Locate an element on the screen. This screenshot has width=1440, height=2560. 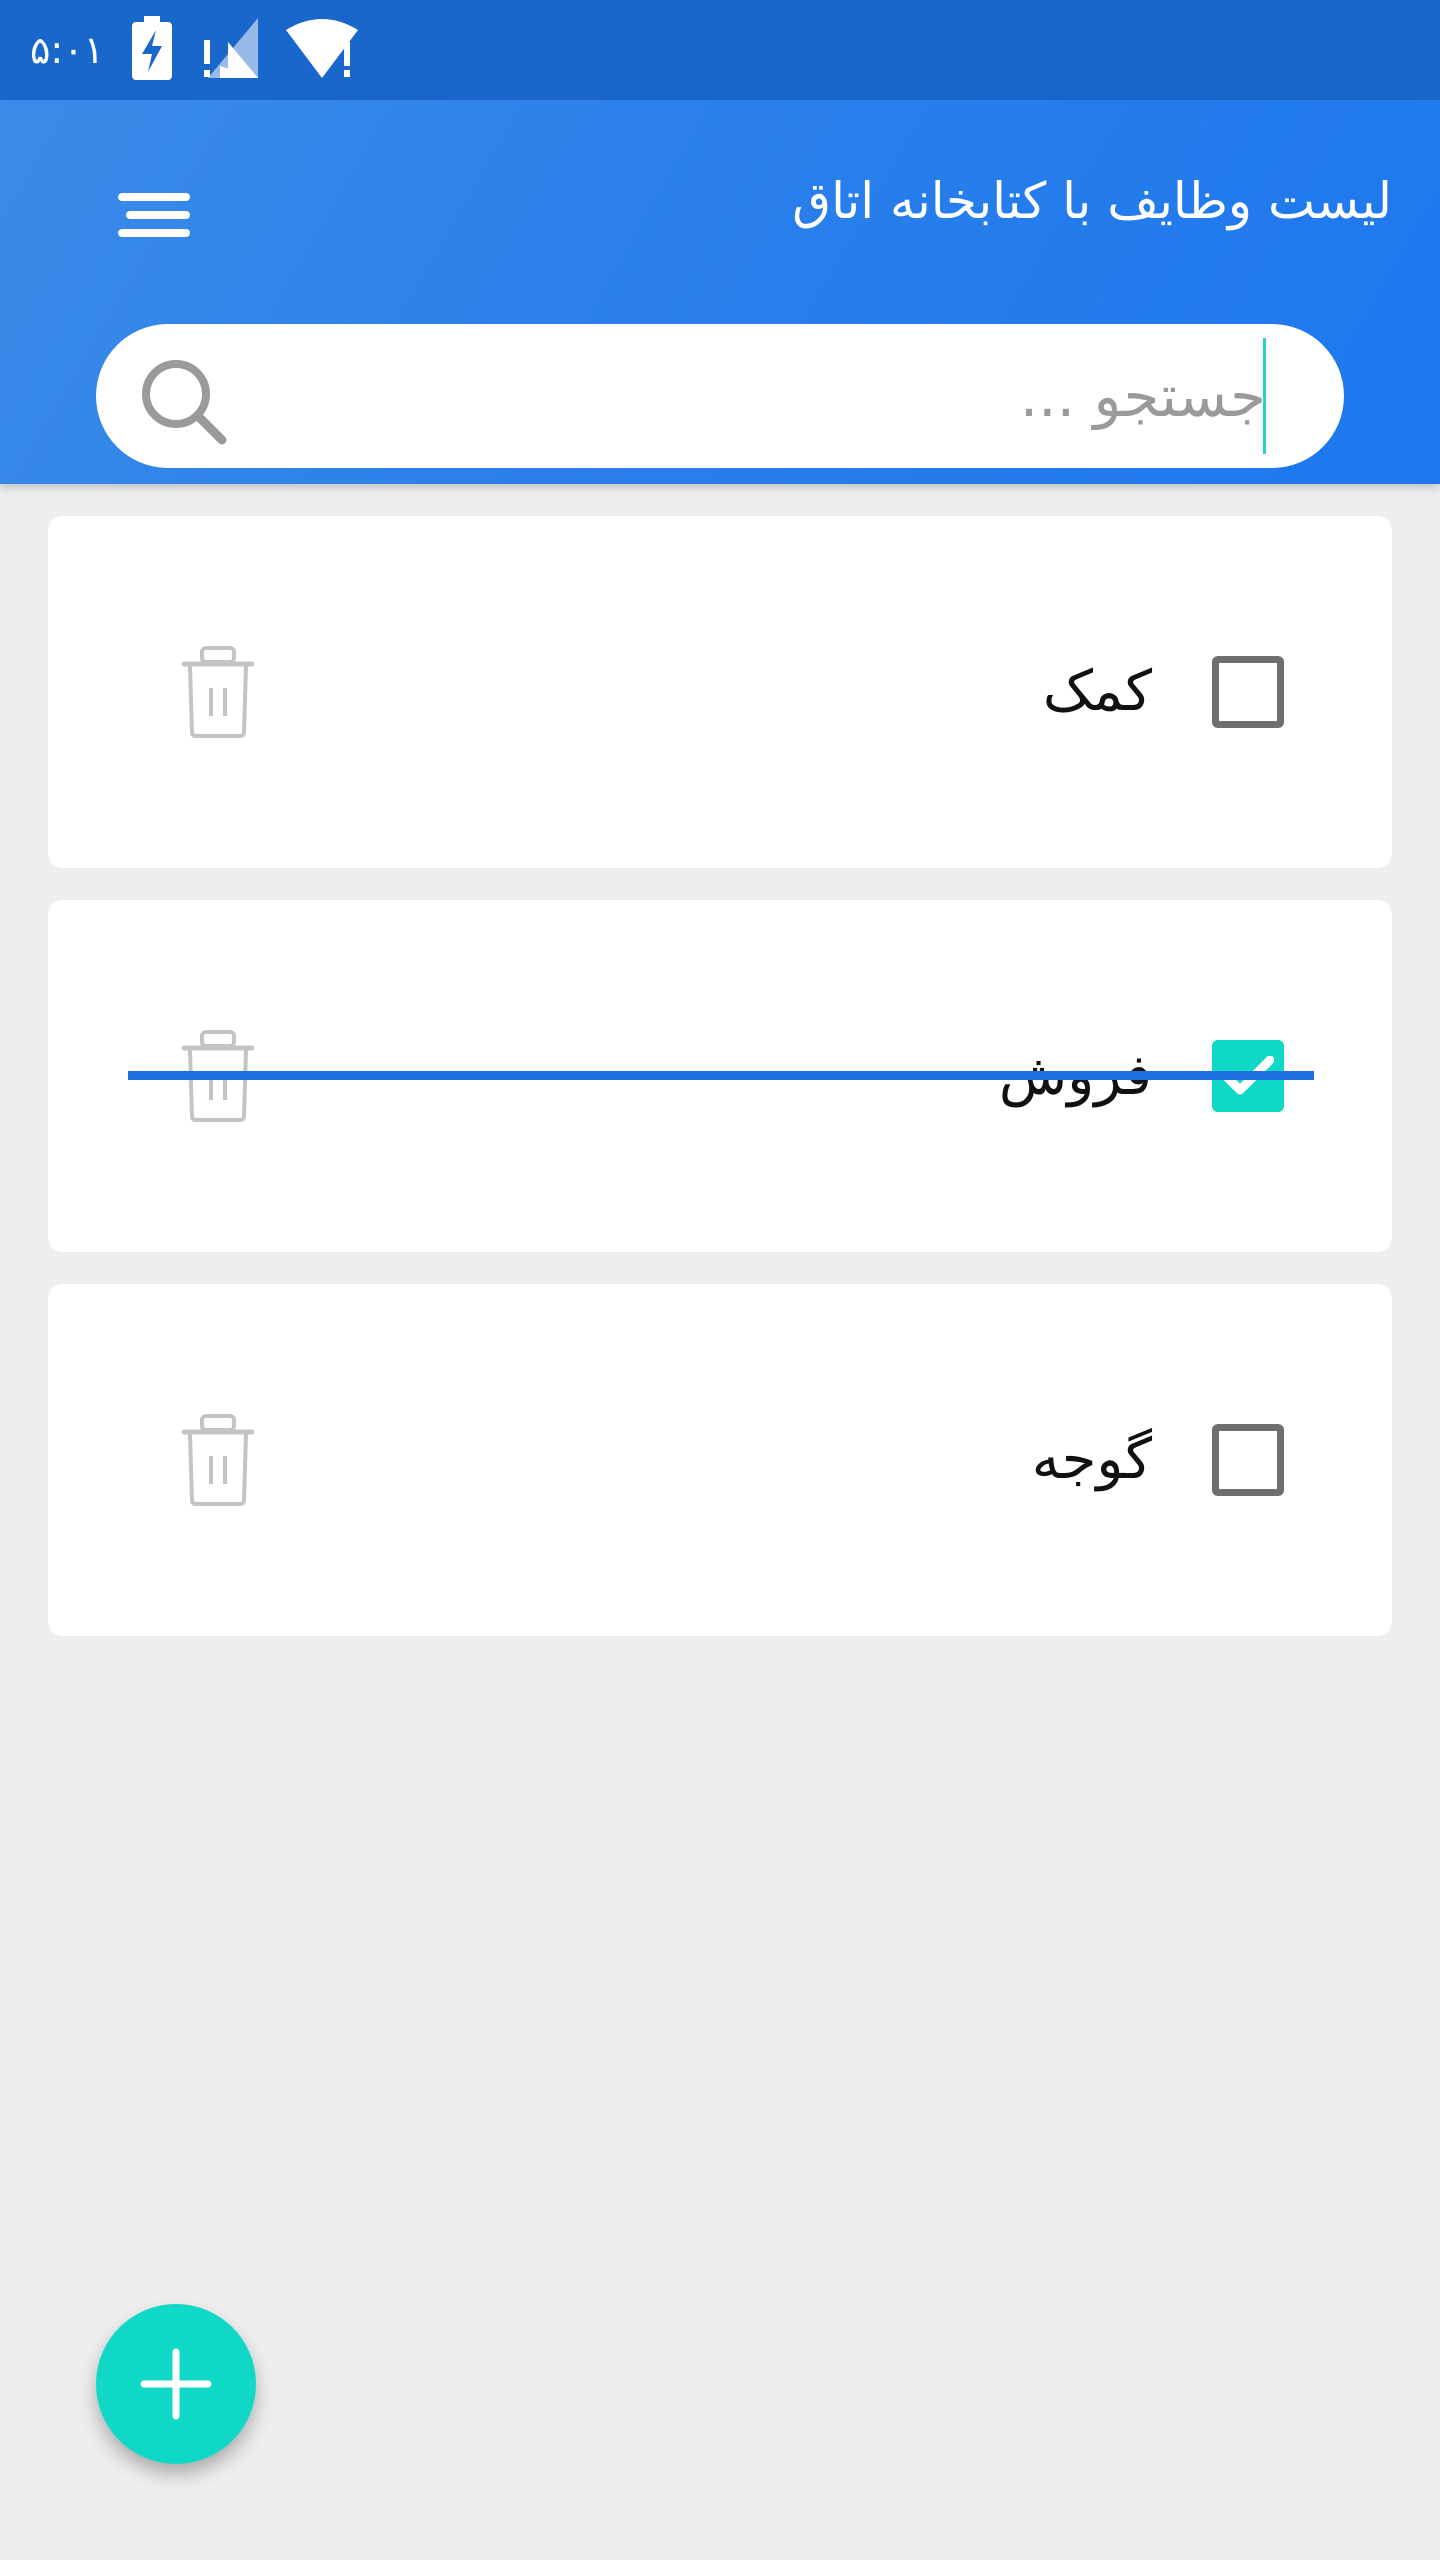
task-label: گوجه is located at coordinates (1091, 1459).